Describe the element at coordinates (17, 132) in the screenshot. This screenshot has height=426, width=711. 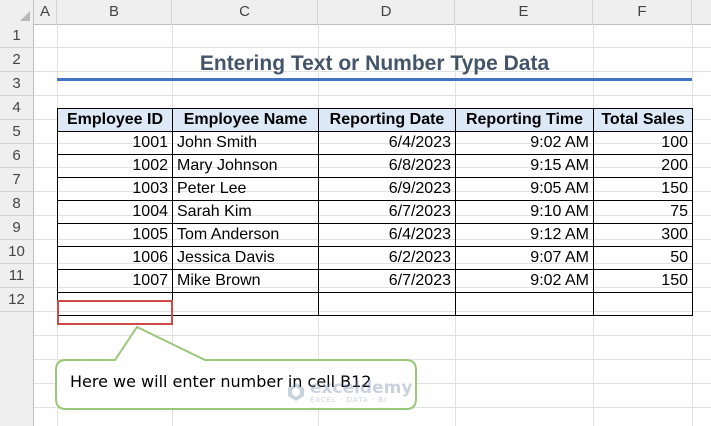
I see `row-header-5: 5` at that location.